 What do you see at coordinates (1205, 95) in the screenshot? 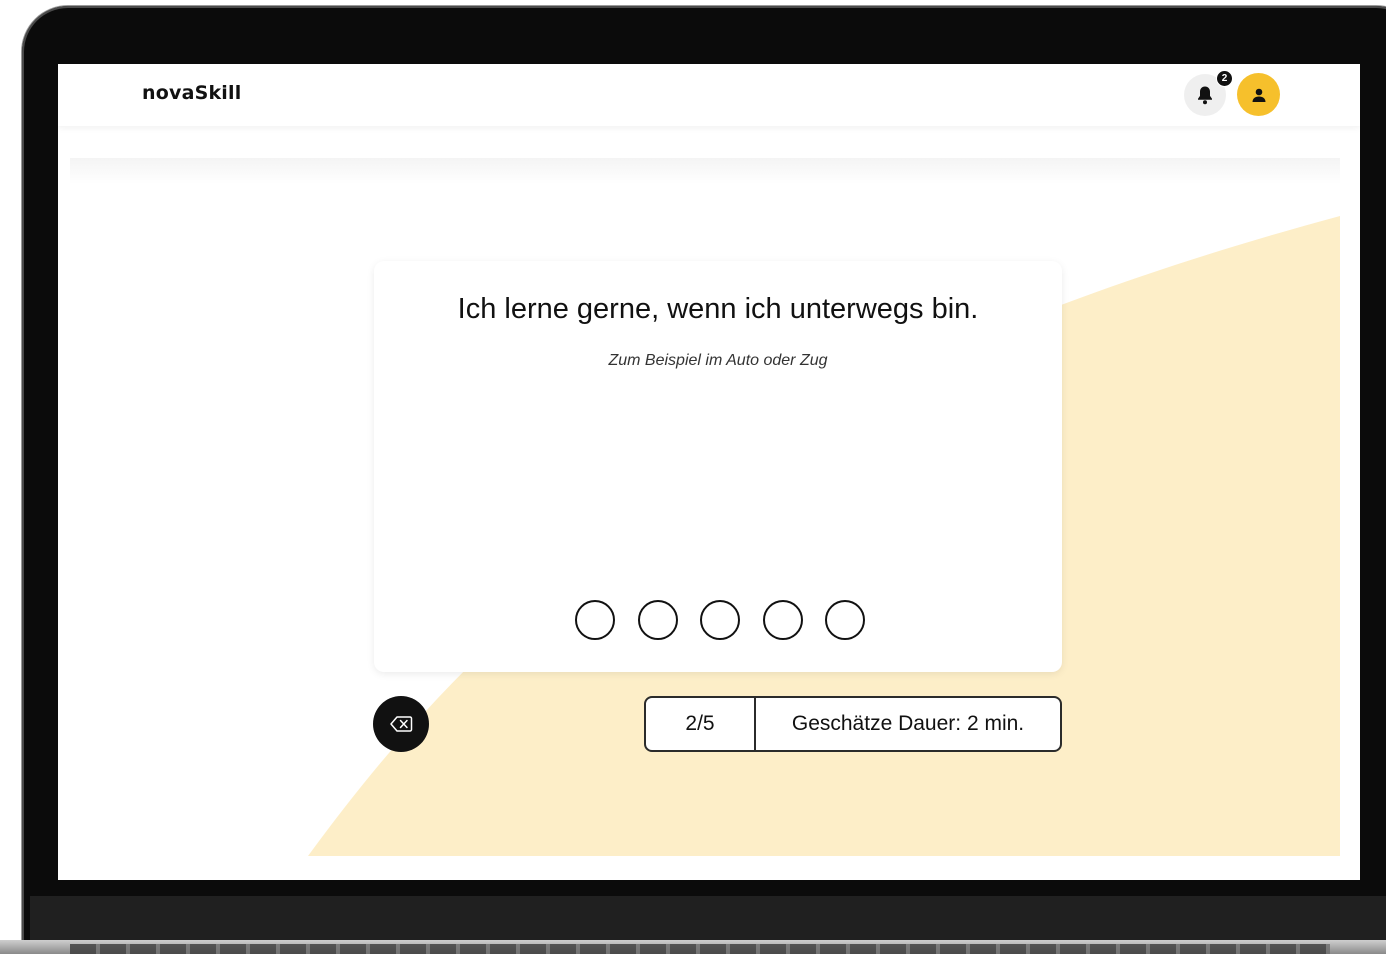
I see `bell-icon` at bounding box center [1205, 95].